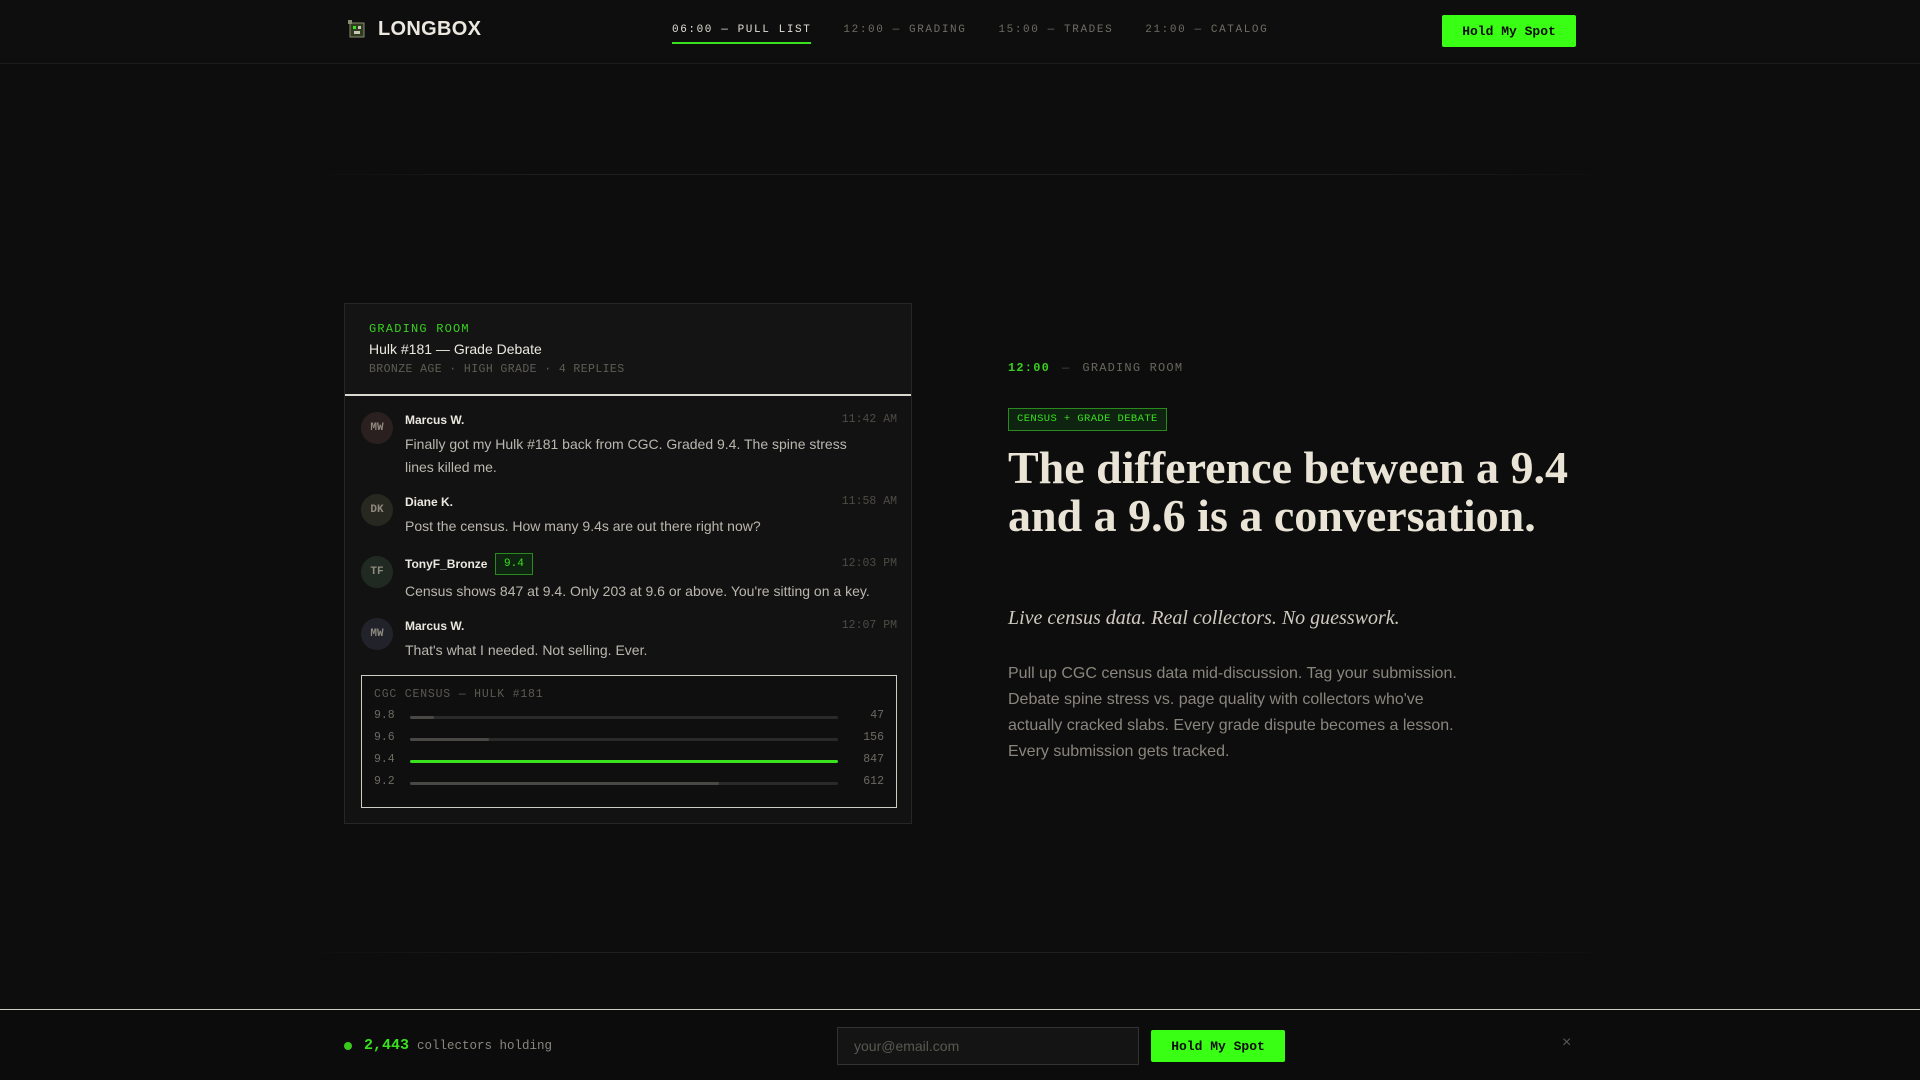 Image resolution: width=1920 pixels, height=1080 pixels. I want to click on email-field, so click(988, 1046).